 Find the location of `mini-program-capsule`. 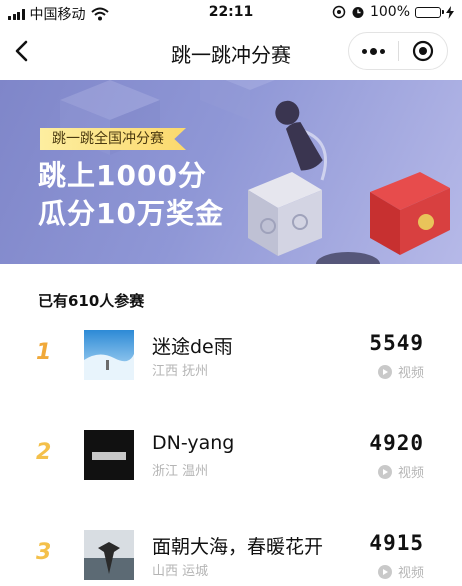

mini-program-capsule is located at coordinates (398, 51).